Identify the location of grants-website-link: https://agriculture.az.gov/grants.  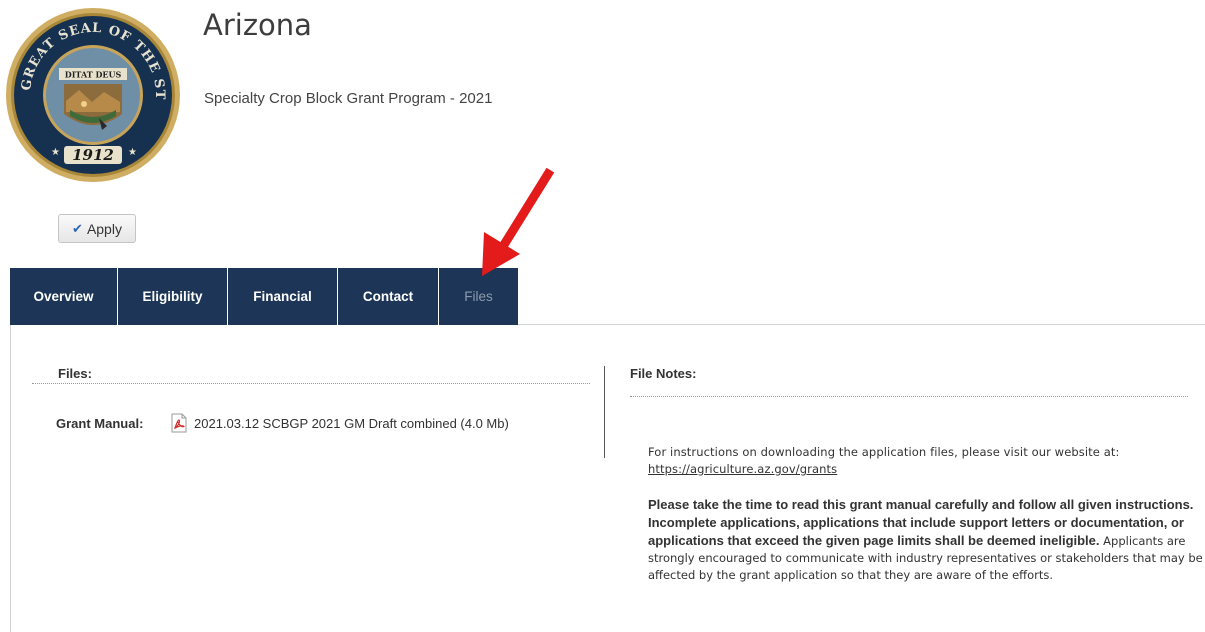
(742, 469).